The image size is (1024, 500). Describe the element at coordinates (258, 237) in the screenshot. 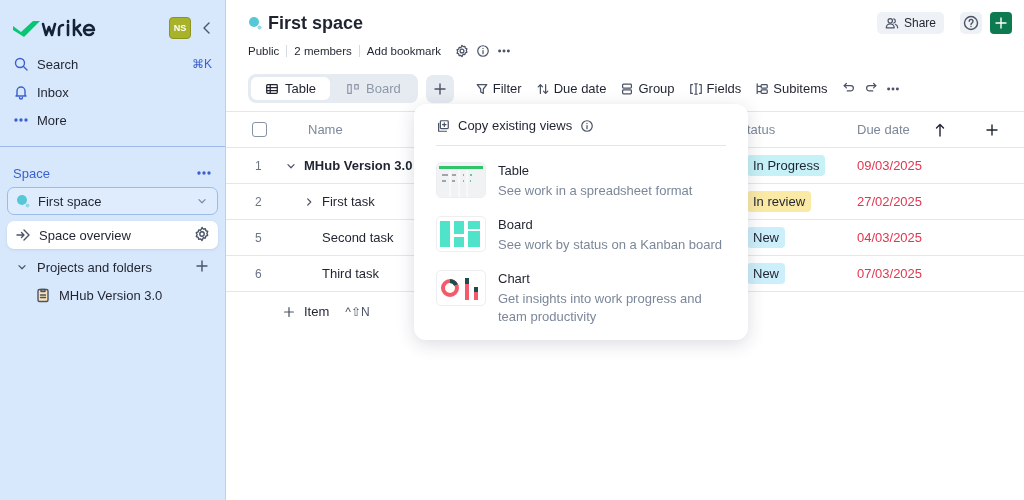

I see `row-number: 5` at that location.